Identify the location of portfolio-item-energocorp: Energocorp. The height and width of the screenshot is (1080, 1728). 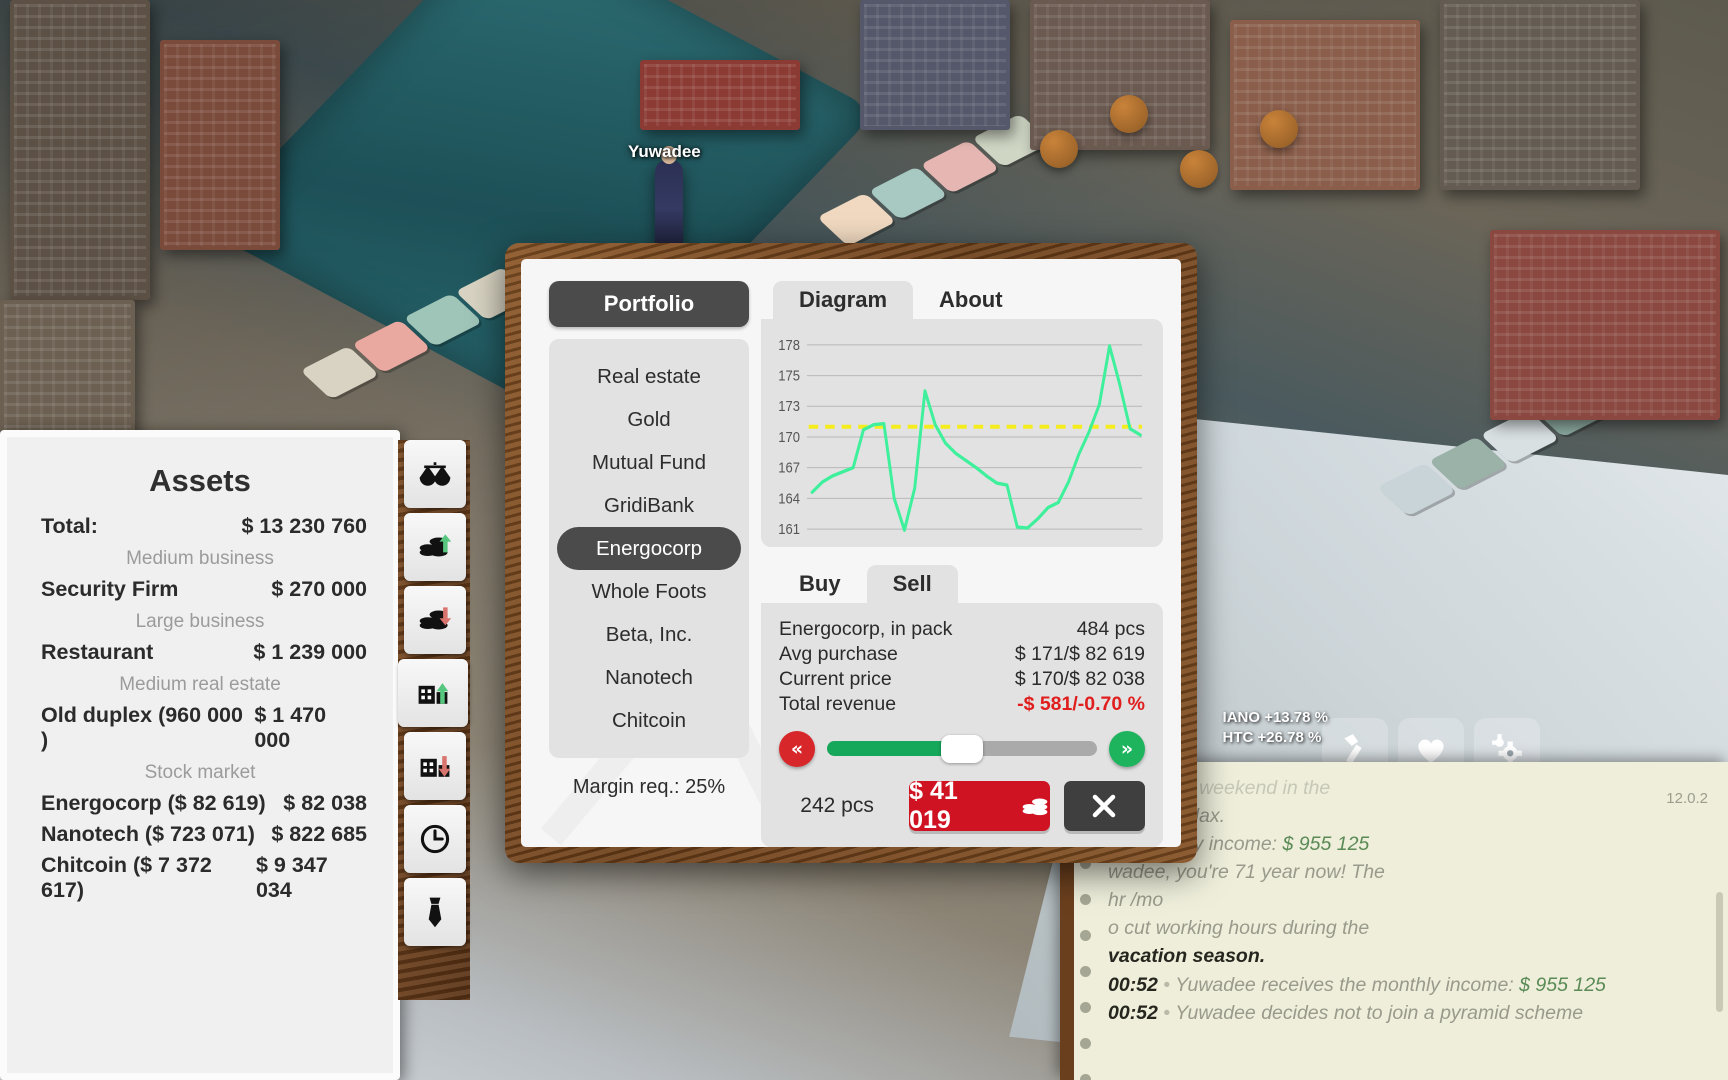
(649, 548).